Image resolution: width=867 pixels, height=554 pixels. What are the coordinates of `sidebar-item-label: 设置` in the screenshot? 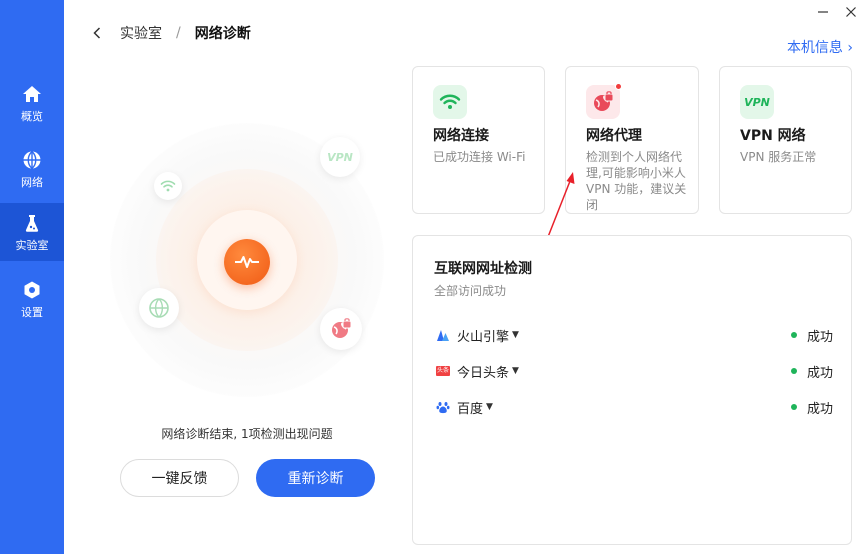 It's located at (32, 312).